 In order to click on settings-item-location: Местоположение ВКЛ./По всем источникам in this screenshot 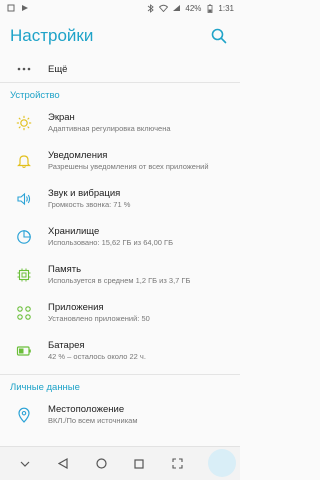, I will do `click(120, 419)`.